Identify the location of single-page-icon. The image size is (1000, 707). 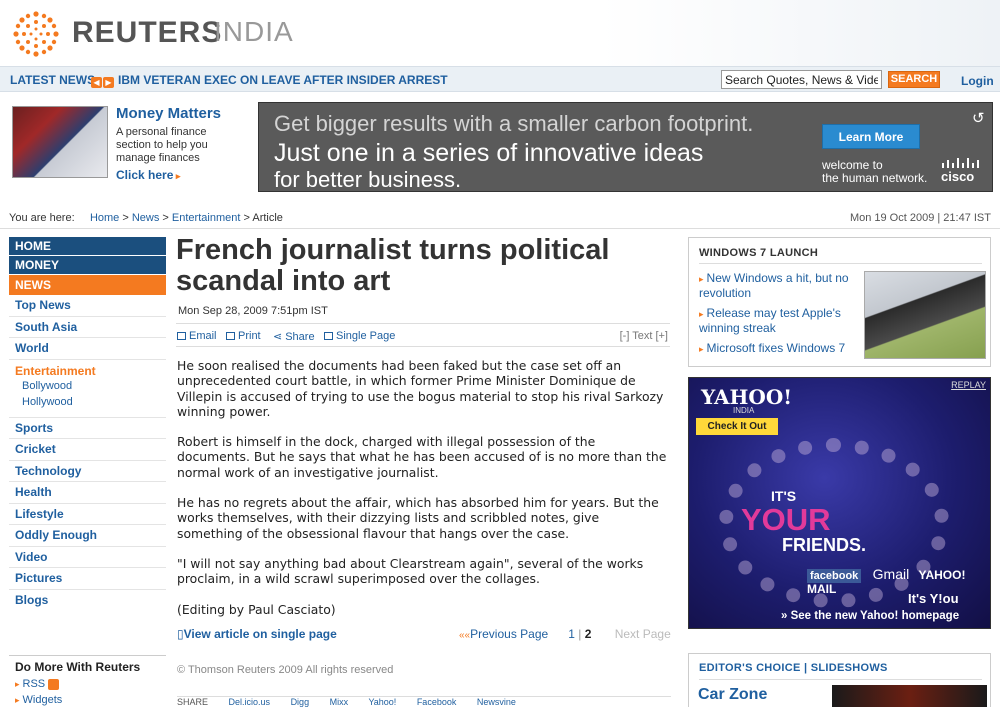
(328, 336).